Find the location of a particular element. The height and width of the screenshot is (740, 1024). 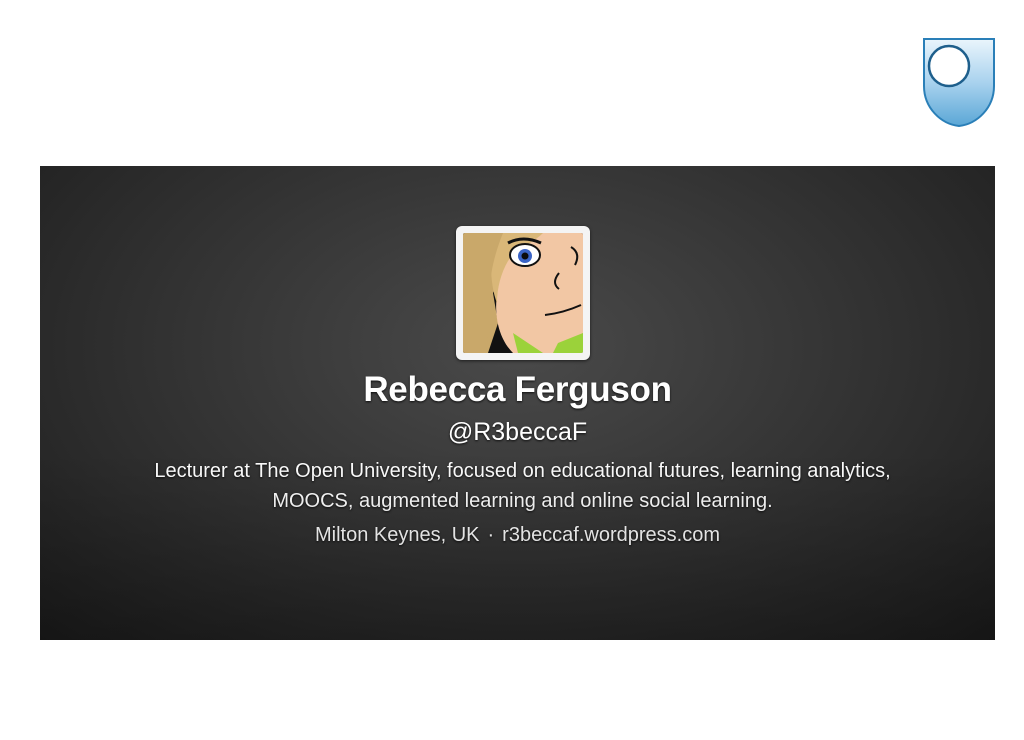

location-text: Milton Keynes, UK is located at coordinates (397, 535).